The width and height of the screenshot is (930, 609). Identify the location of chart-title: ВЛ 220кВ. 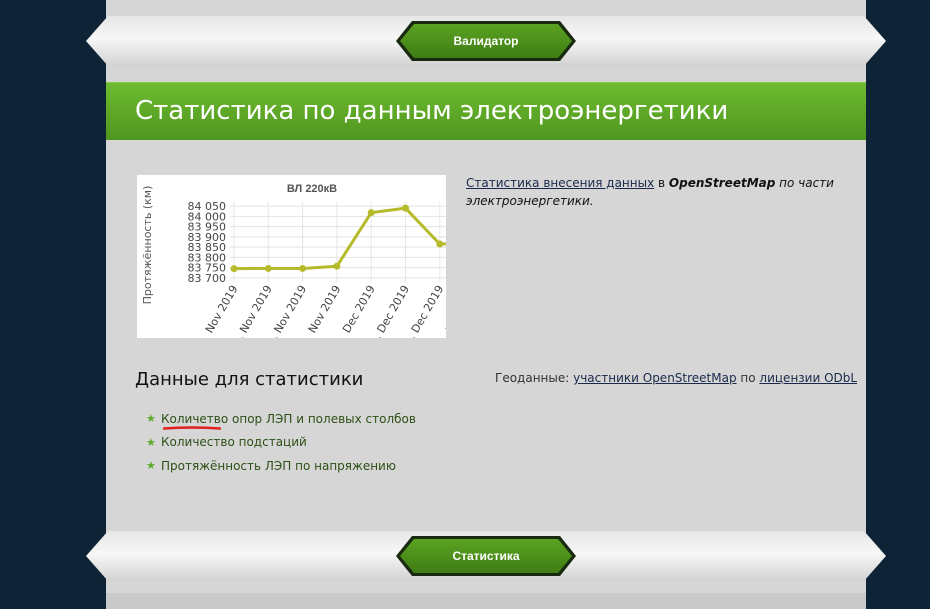
(312, 189).